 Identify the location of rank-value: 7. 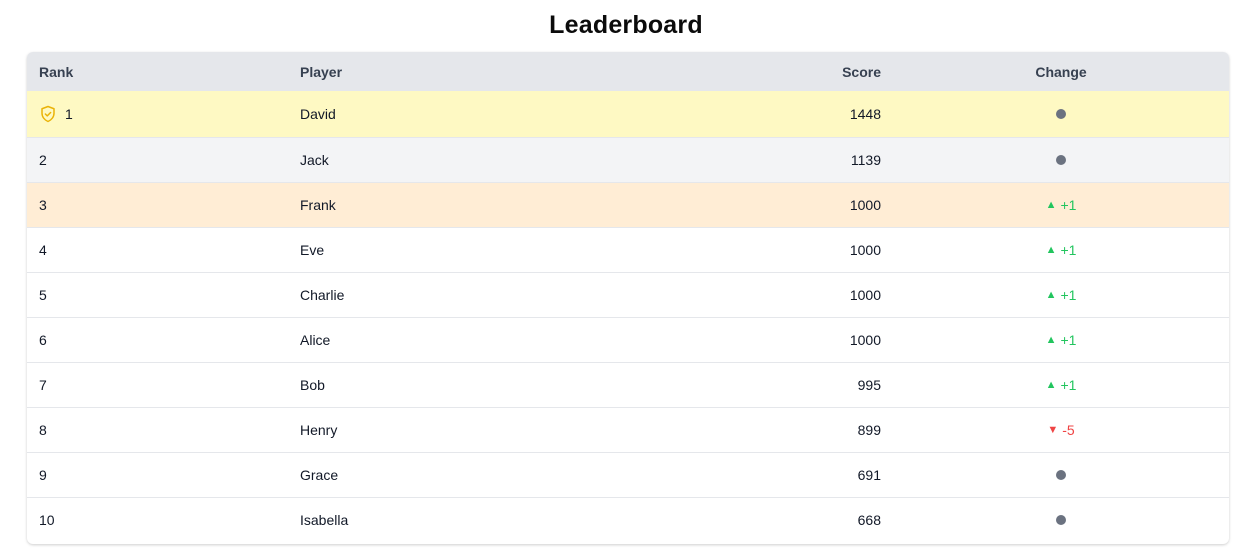
(43, 385).